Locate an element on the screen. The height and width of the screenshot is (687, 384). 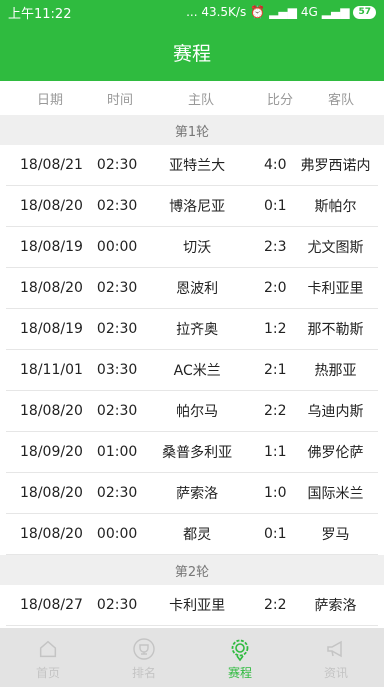
match-row: 18/08/20 02:30 萨索洛 1:0 国际米兰 is located at coordinates (192, 493).